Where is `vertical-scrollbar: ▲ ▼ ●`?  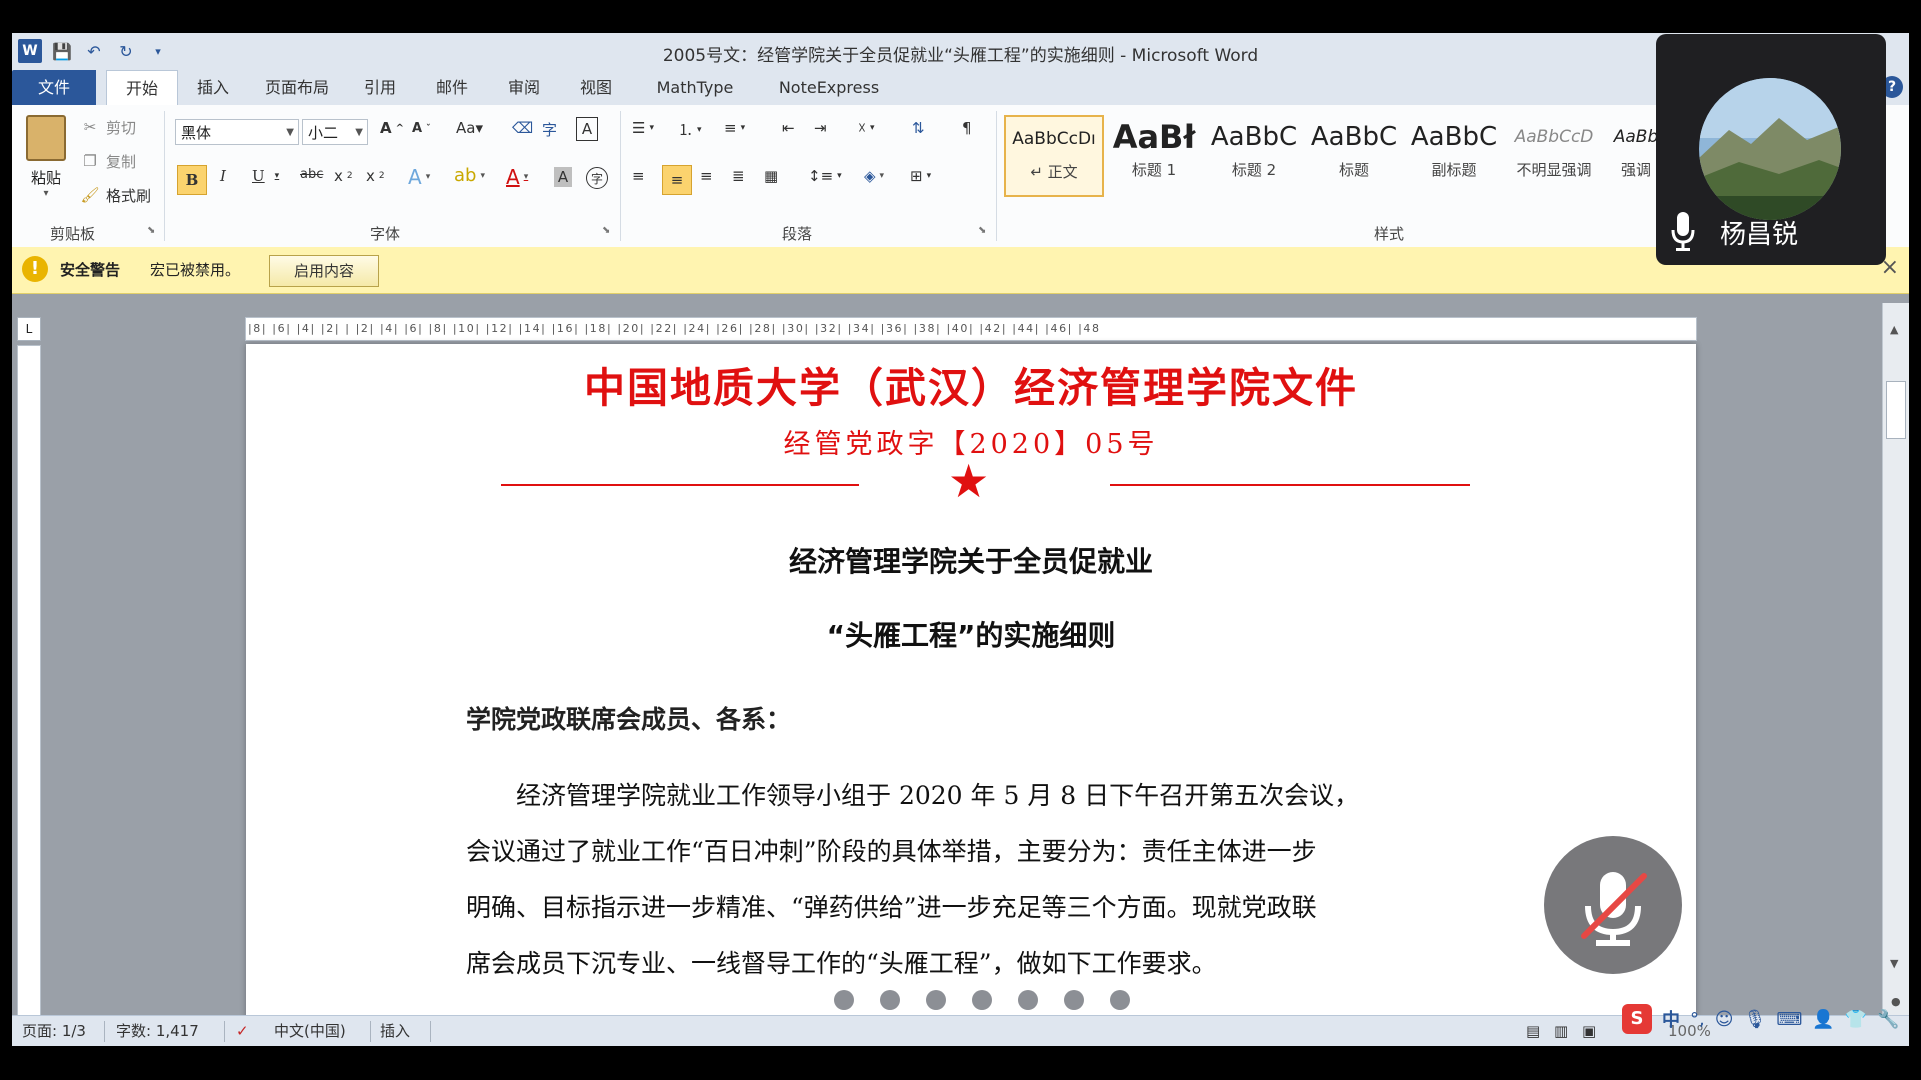 vertical-scrollbar: ▲ ▼ ● is located at coordinates (1895, 674).